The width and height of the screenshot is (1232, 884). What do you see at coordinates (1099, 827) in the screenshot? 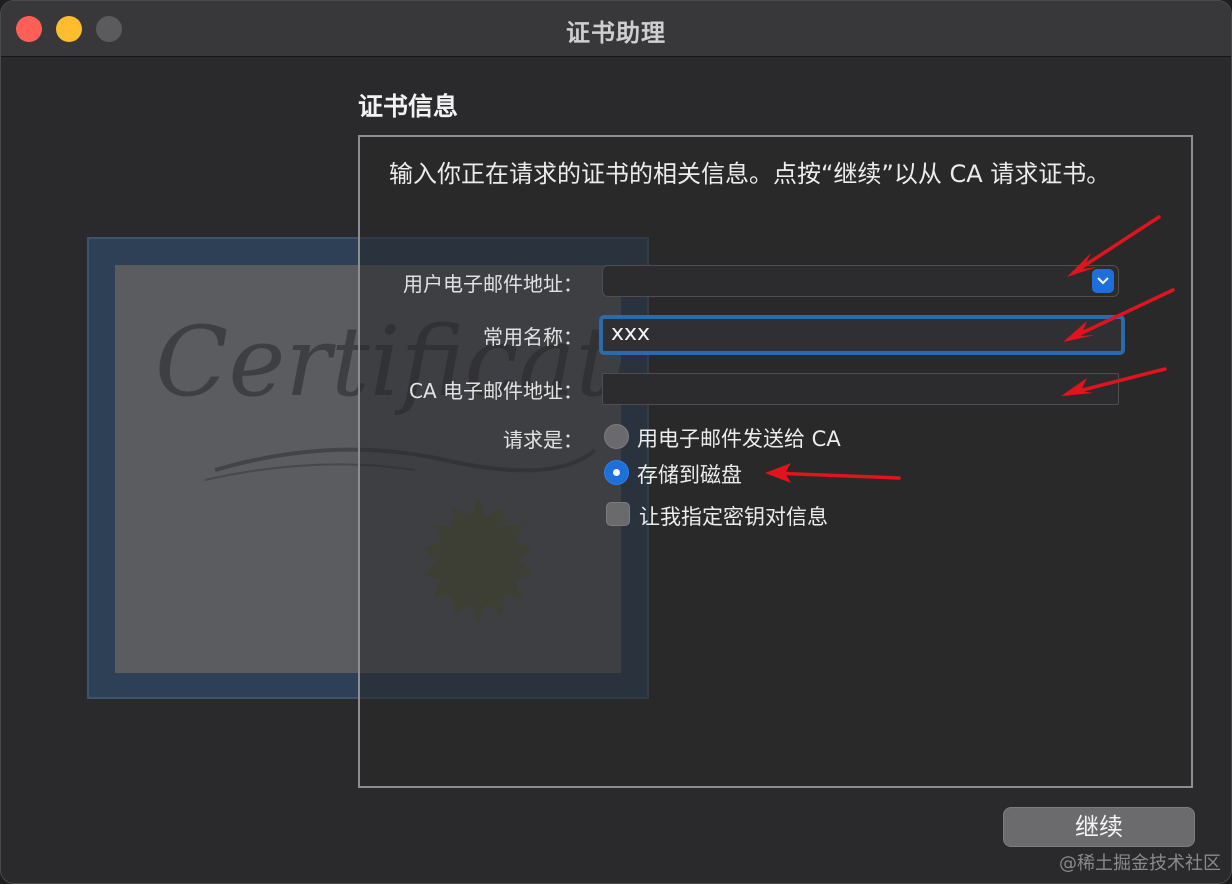
I see `continue-button: 继续` at bounding box center [1099, 827].